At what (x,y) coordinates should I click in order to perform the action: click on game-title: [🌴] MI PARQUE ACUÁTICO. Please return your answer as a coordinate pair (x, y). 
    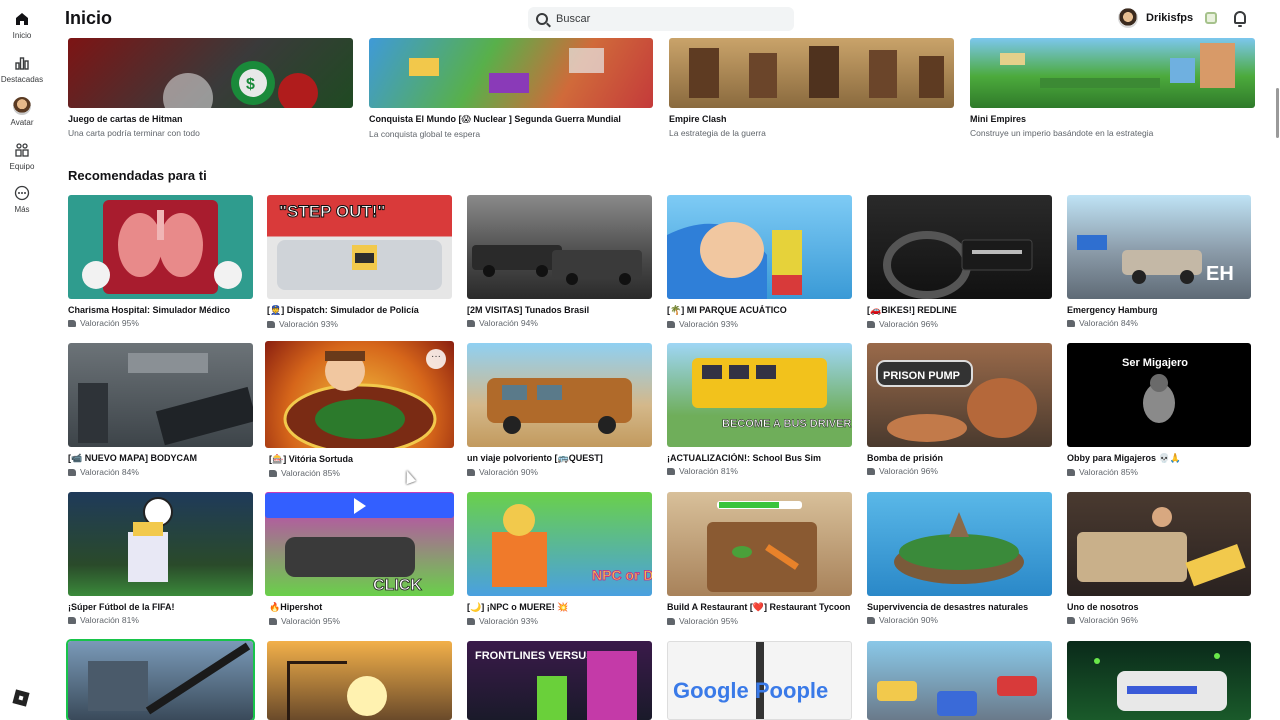
    Looking at the image, I should click on (727, 310).